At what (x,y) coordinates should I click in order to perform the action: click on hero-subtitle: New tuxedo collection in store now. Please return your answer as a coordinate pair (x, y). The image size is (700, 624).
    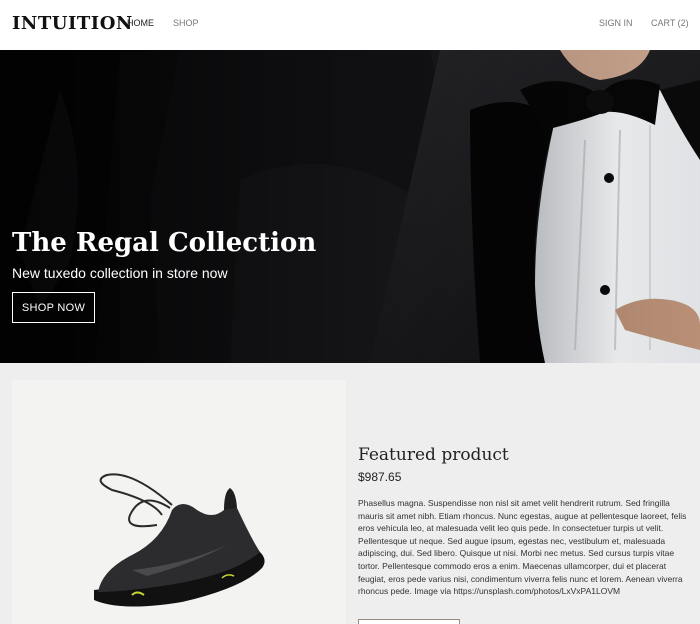
    Looking at the image, I should click on (120, 273).